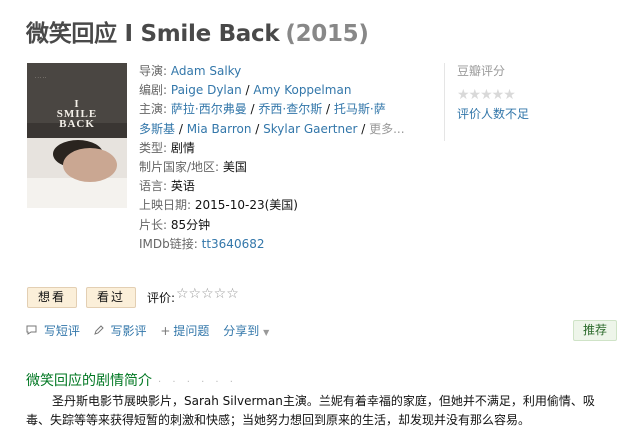 This screenshot has width=621, height=445. Describe the element at coordinates (77, 114) in the screenshot. I see `poster-title-text: I SMILE BACK` at that location.